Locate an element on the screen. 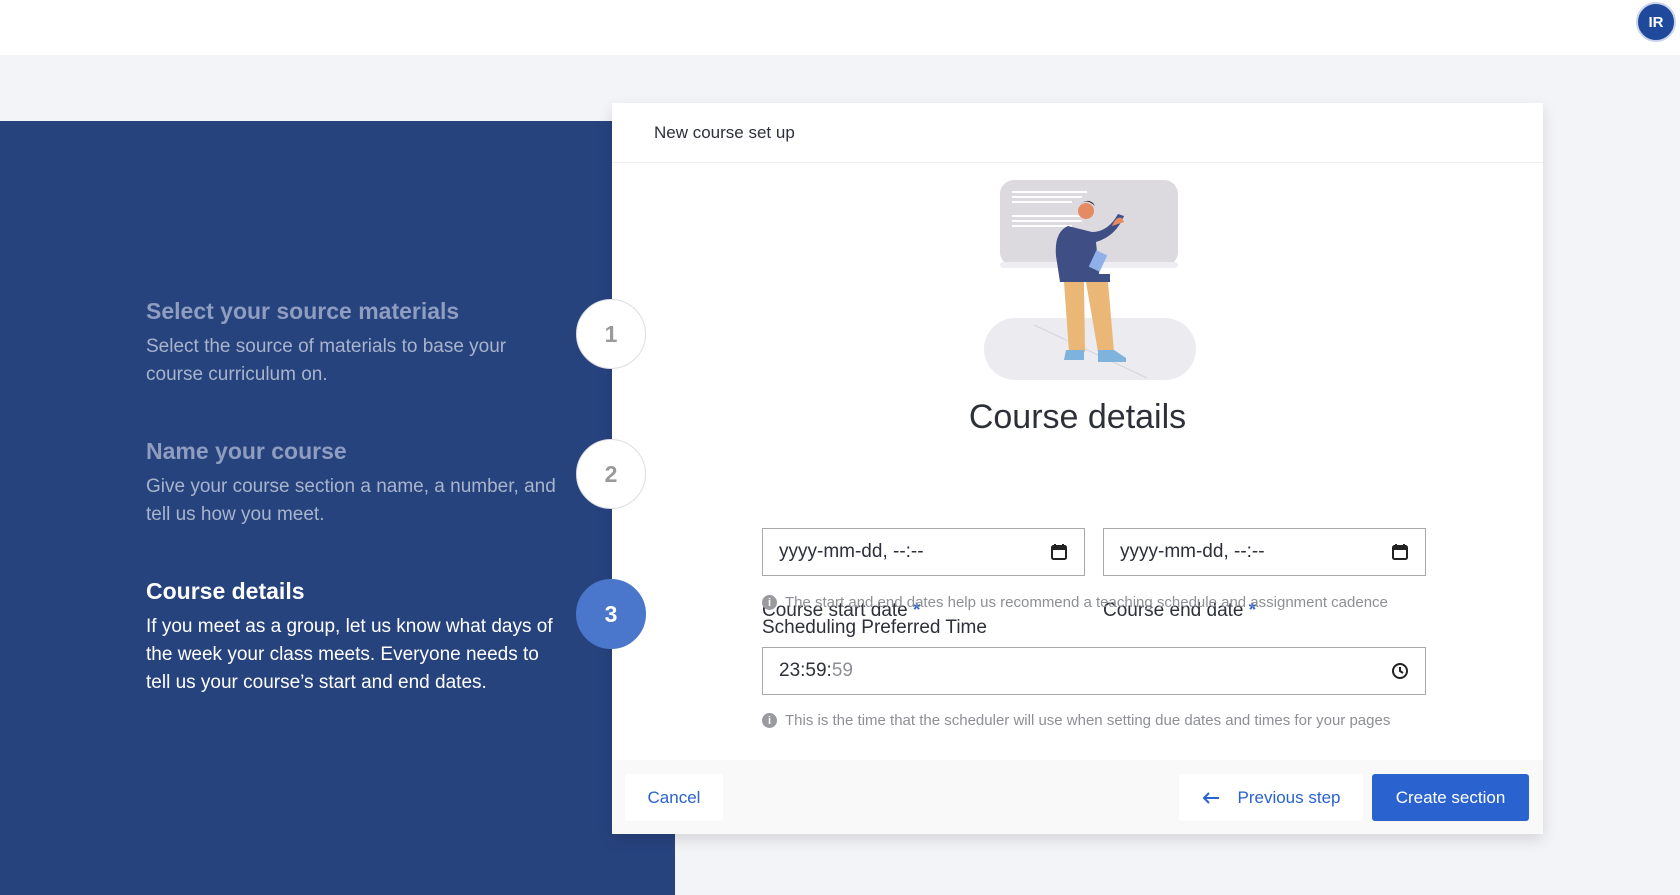  time-value: 23:59:59 is located at coordinates (816, 671).